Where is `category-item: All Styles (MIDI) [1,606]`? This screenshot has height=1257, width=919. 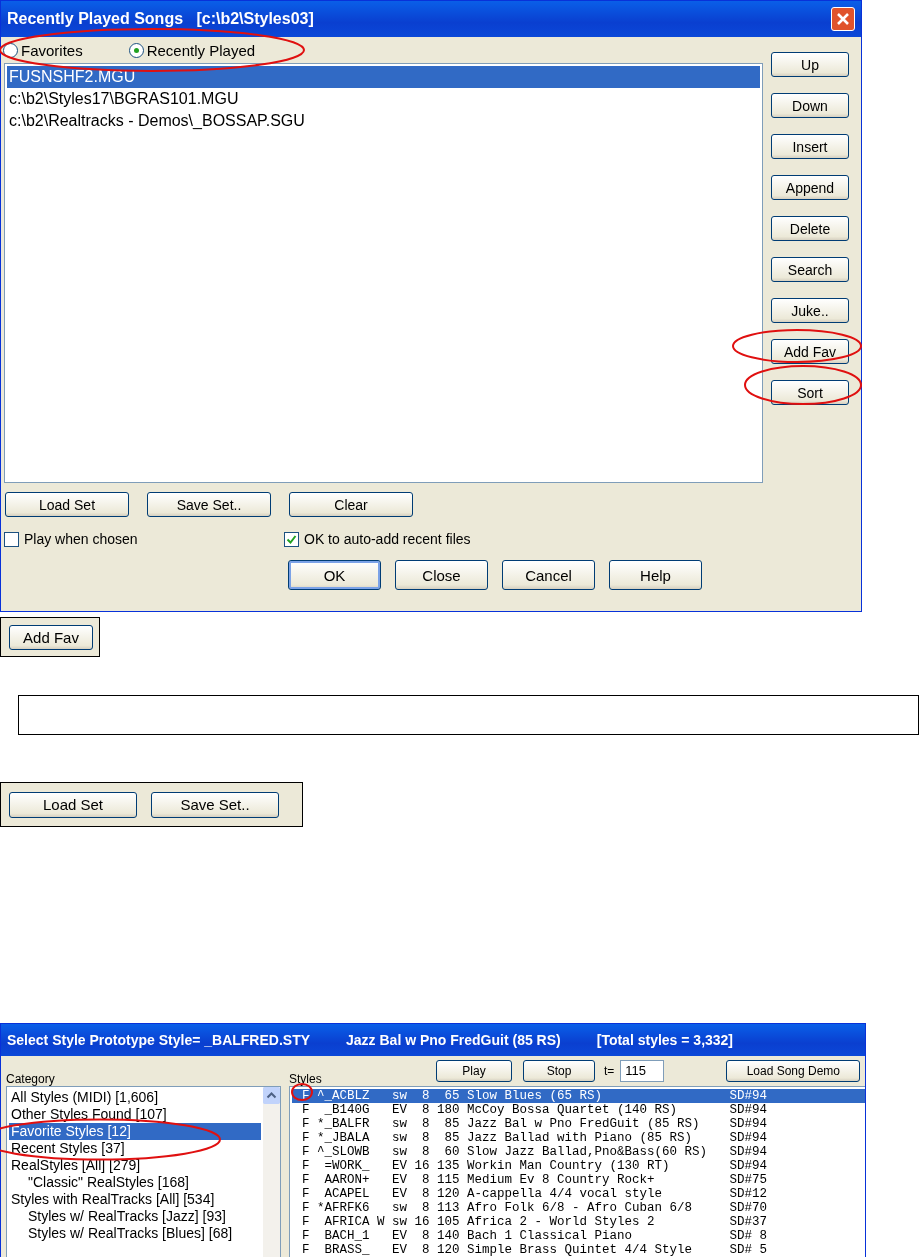
category-item: All Styles (MIDI) [1,606] is located at coordinates (135, 1097).